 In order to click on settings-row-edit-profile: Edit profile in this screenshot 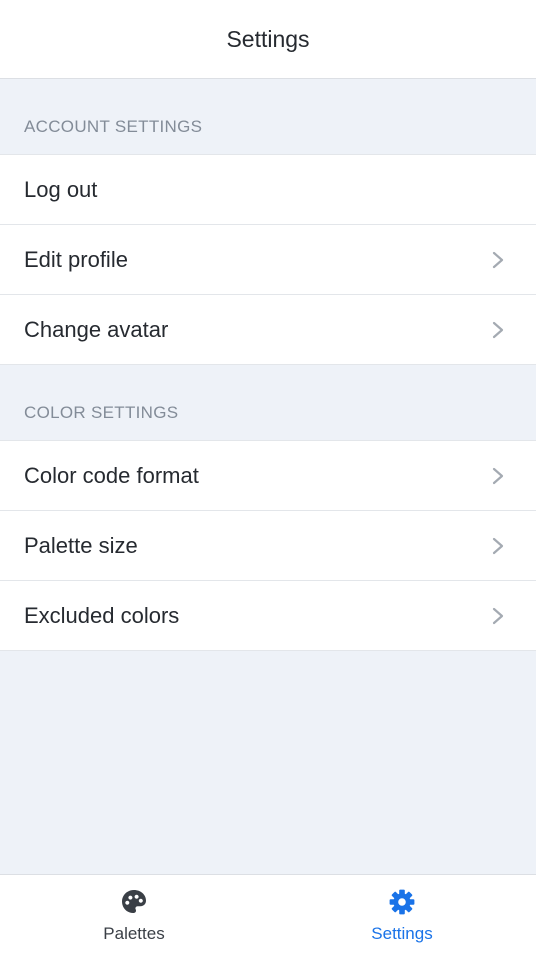, I will do `click(268, 260)`.